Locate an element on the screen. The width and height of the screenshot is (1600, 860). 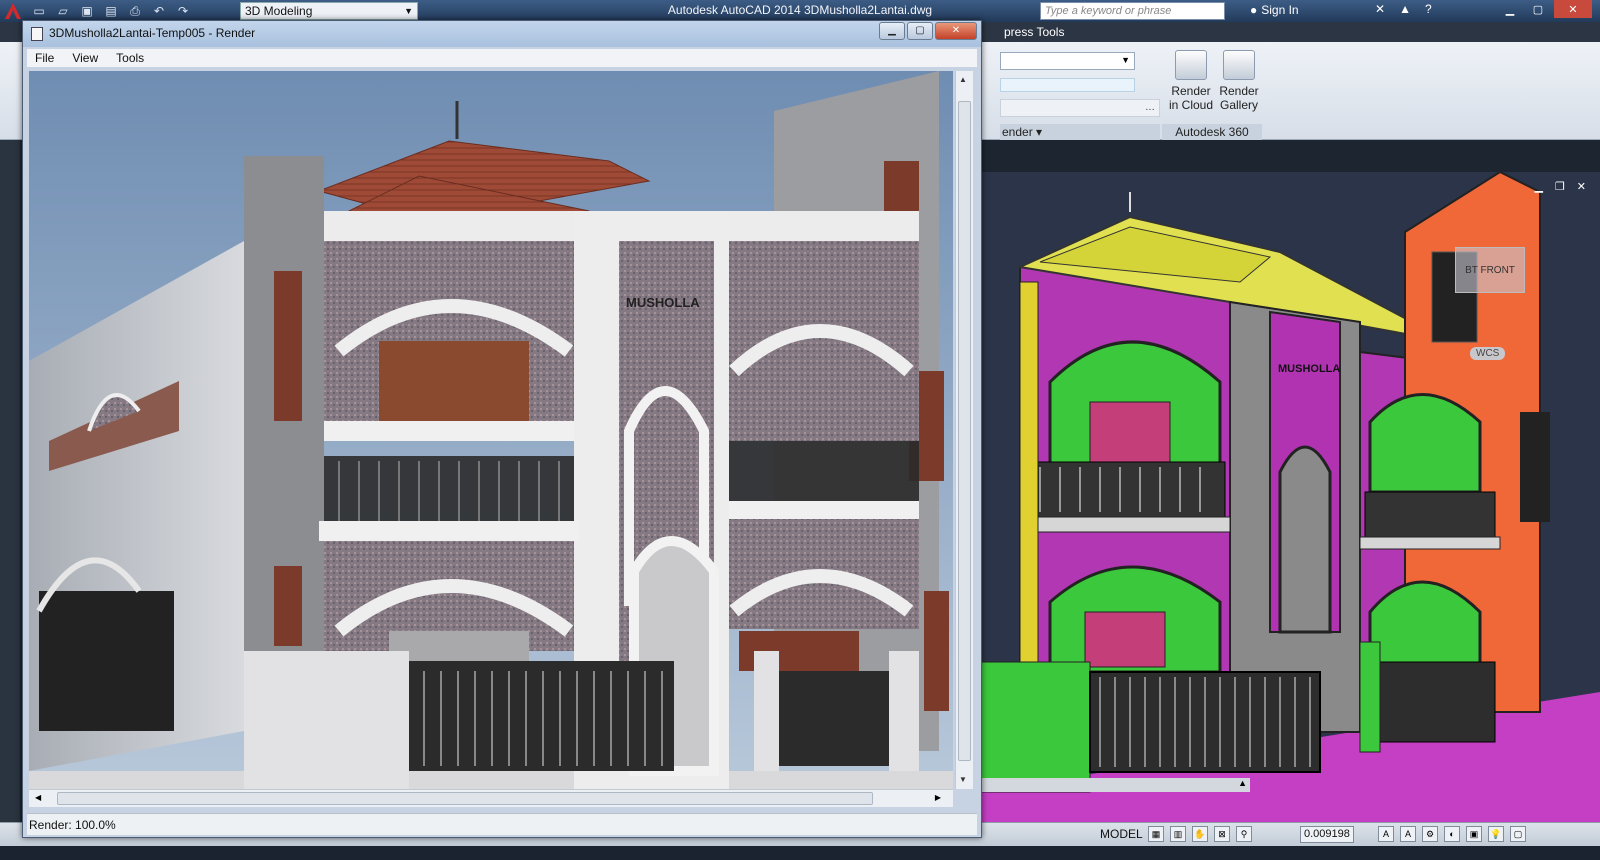
wcs-menu: WCS is located at coordinates (1488, 353).